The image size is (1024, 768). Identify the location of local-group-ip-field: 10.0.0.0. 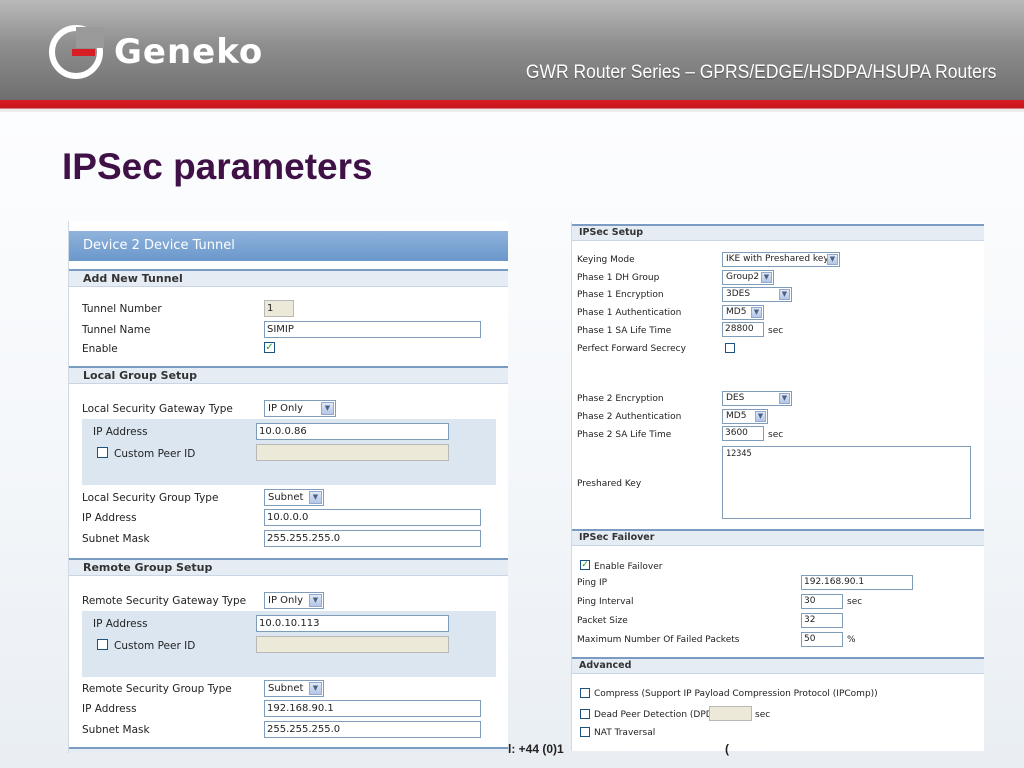
(372, 517).